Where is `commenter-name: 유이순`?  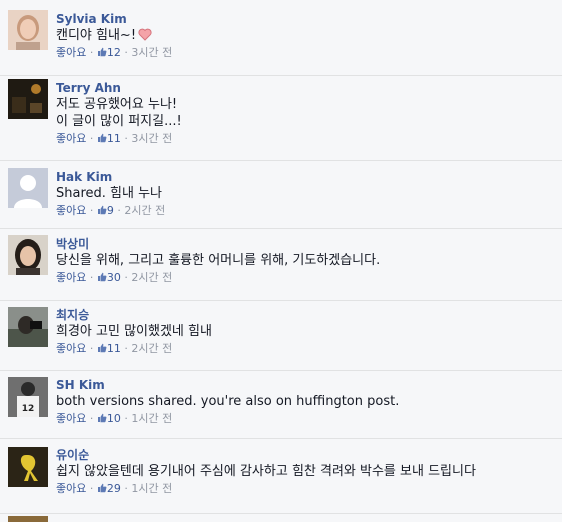 commenter-name: 유이순 is located at coordinates (305, 455).